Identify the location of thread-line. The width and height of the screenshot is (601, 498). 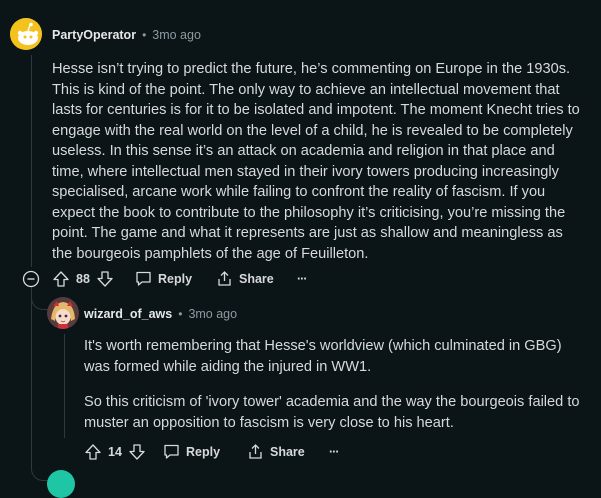
(31, 161).